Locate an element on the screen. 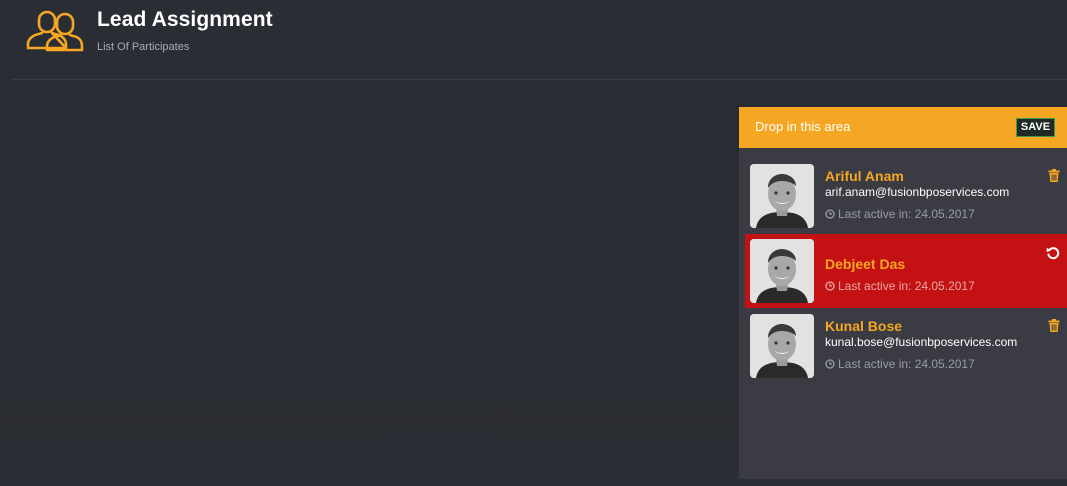  participant-card-removed: Debjeet Das Last active in: 24.05.2017 is located at coordinates (906, 271).